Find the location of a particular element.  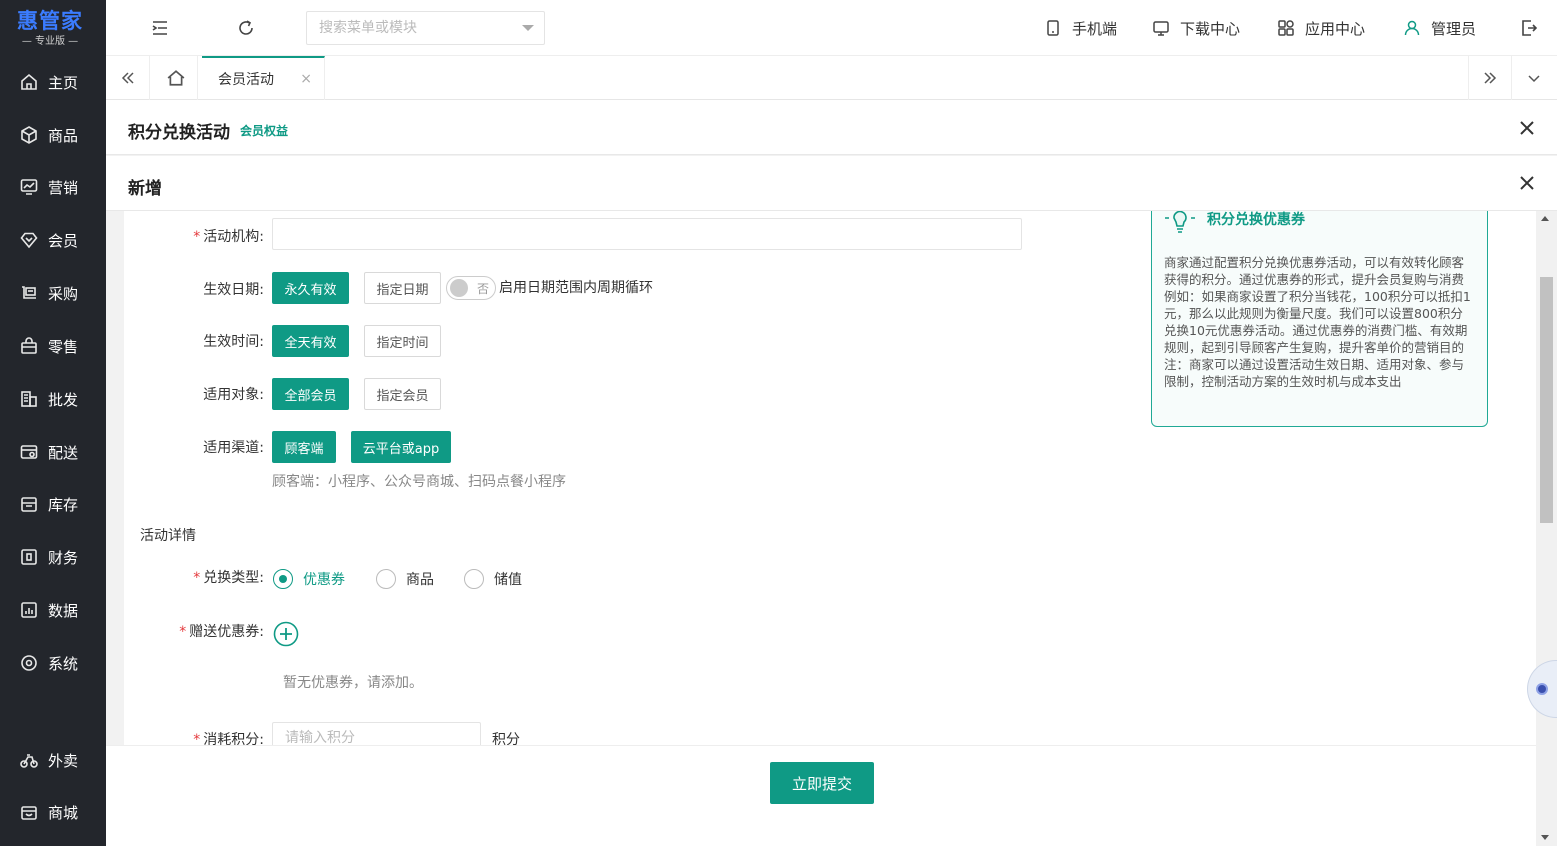

search-select: 搜索菜单或模块 is located at coordinates (425, 28).